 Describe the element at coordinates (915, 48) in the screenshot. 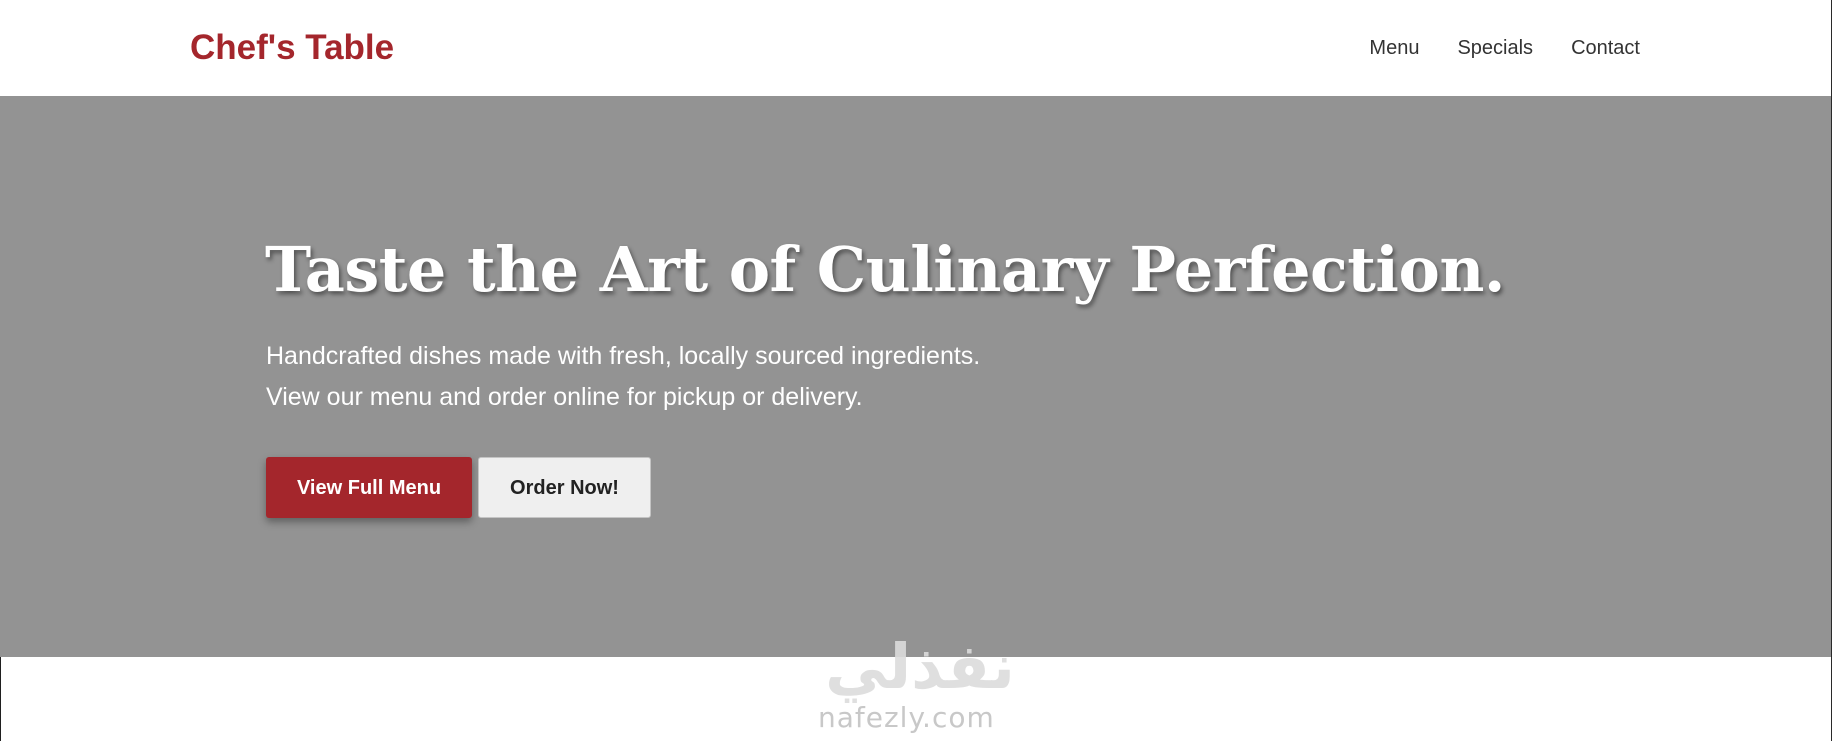

I see `site-header: Chef's Table Menu Specials Contact` at that location.